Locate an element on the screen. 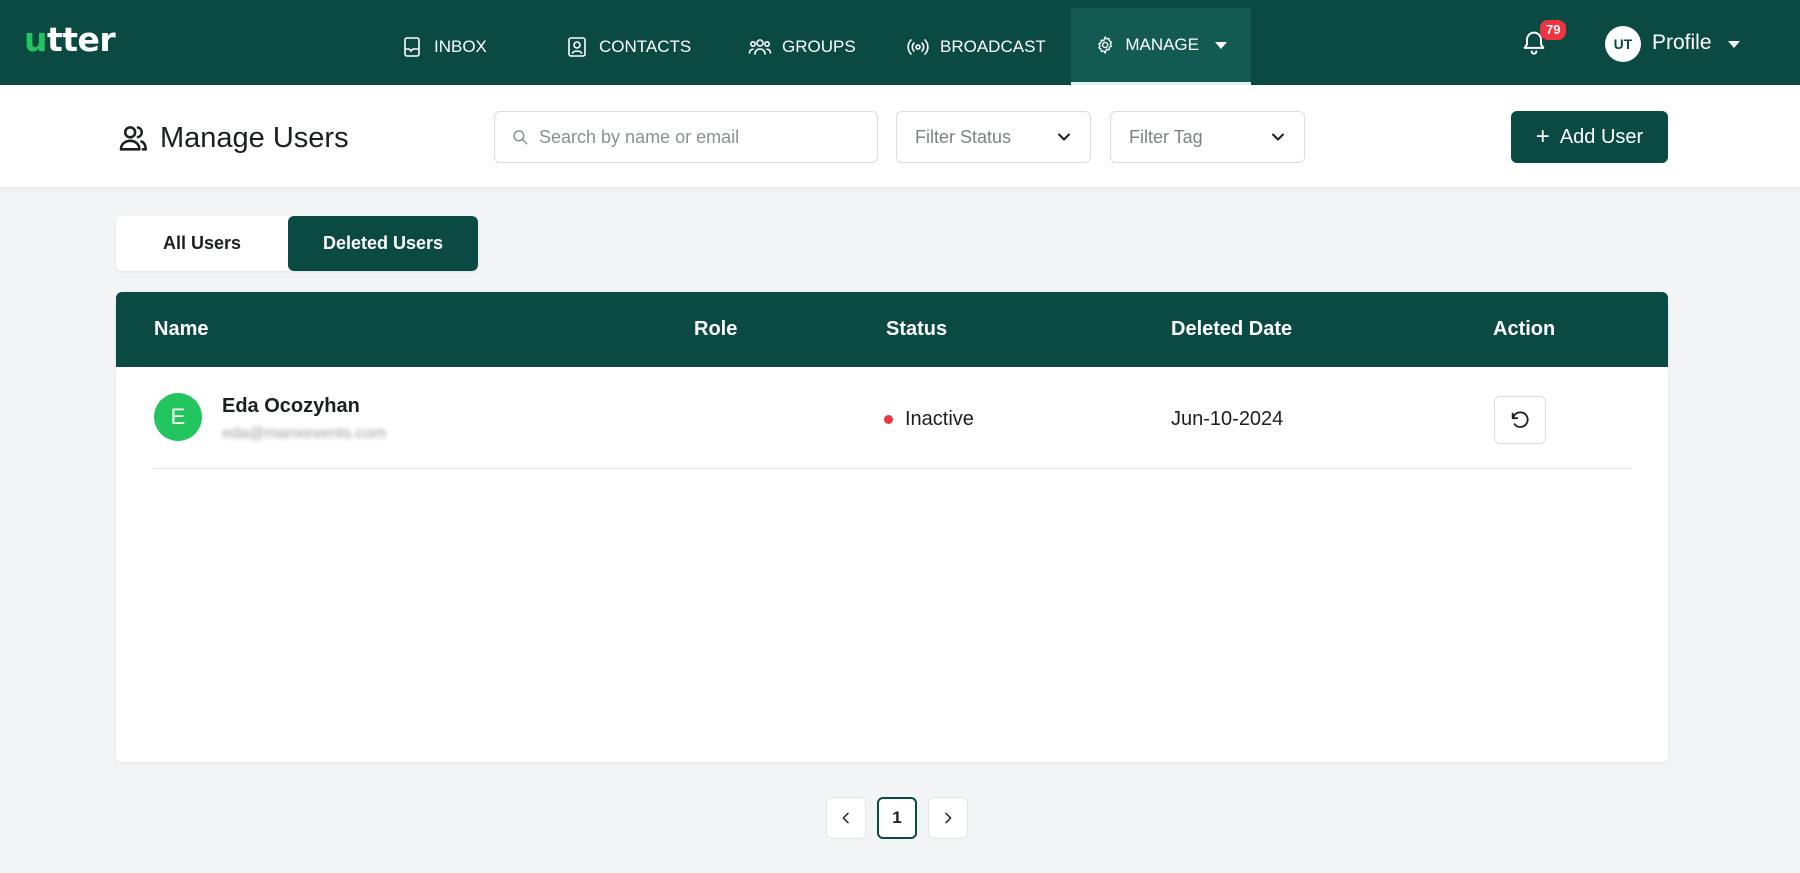  pagination-page-button: 1 is located at coordinates (897, 818).